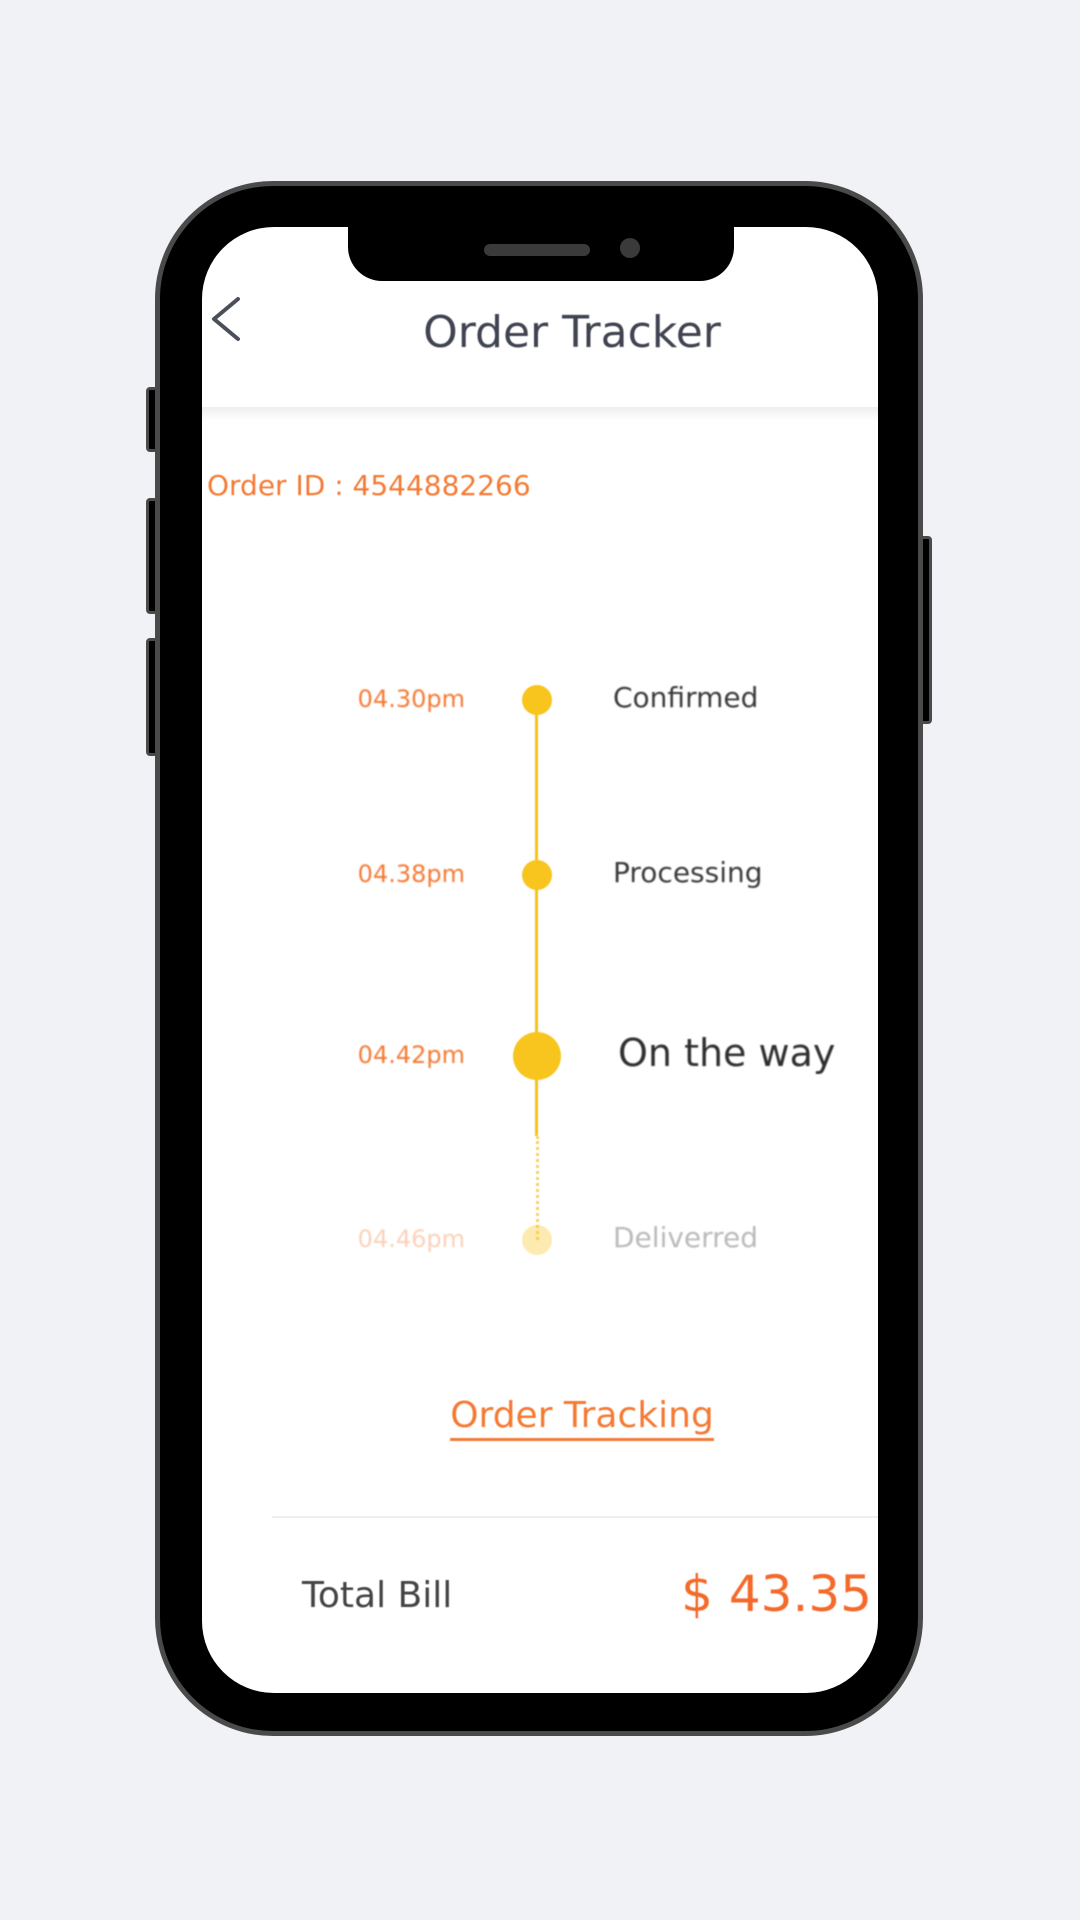 The height and width of the screenshot is (1920, 1080). I want to click on timeline-time: 04.42pm, so click(411, 1055).